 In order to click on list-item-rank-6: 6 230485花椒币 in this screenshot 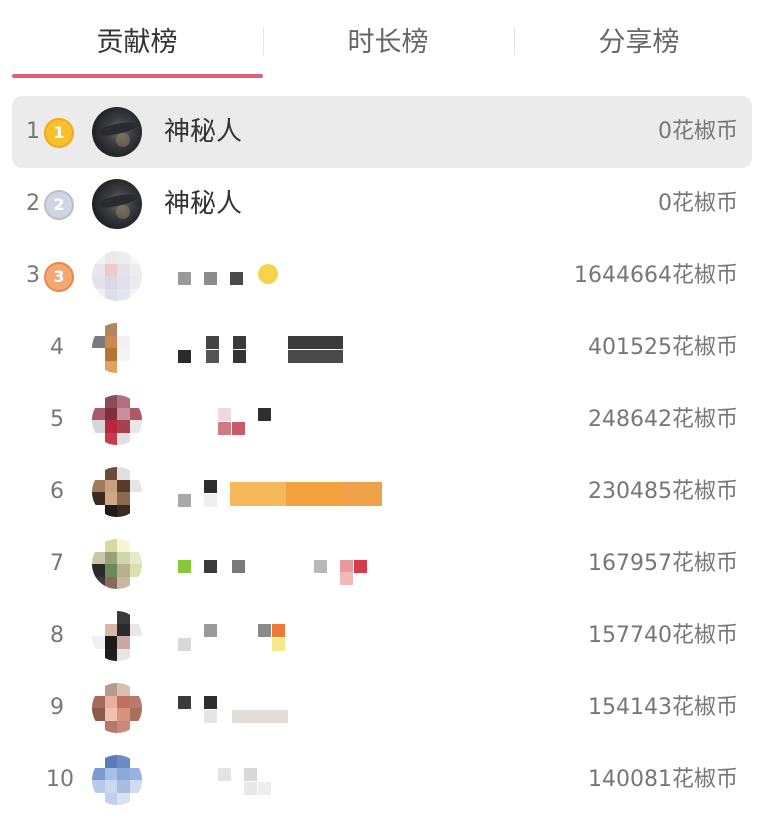, I will do `click(382, 492)`.